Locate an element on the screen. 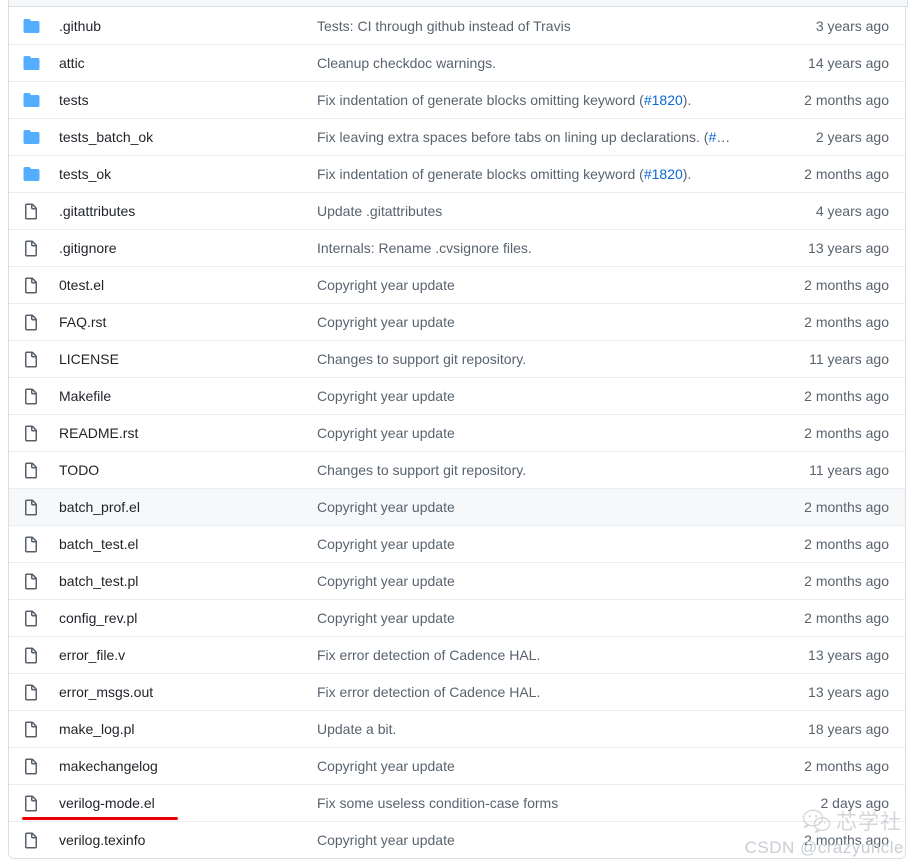  row-name: 0test.el is located at coordinates (188, 285).